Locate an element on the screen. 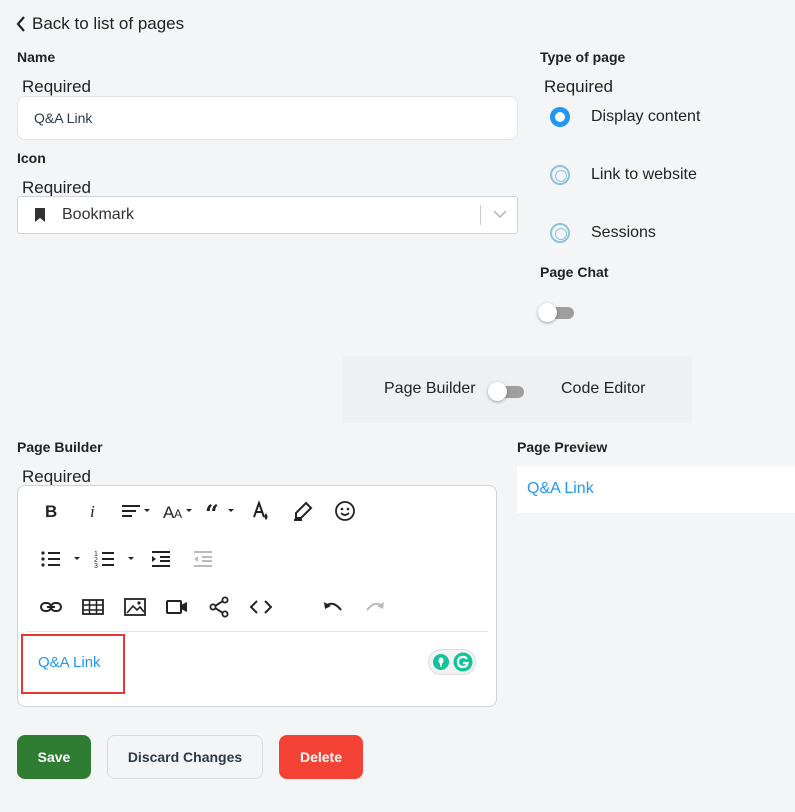  highlight-icon is located at coordinates (303, 511).